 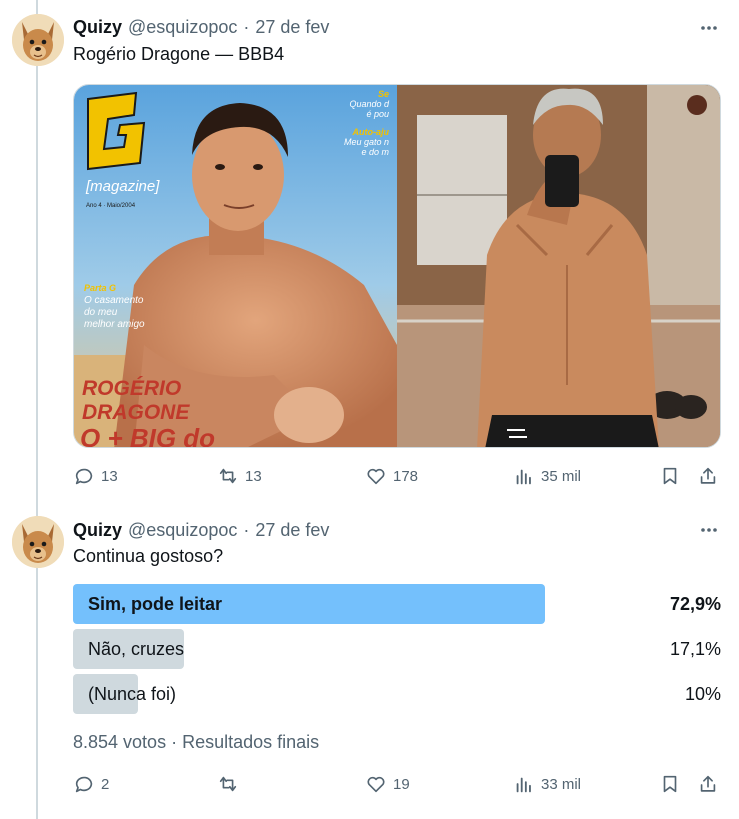 I want to click on tweet-actions: 2 19 33 mil, so click(x=397, y=784).